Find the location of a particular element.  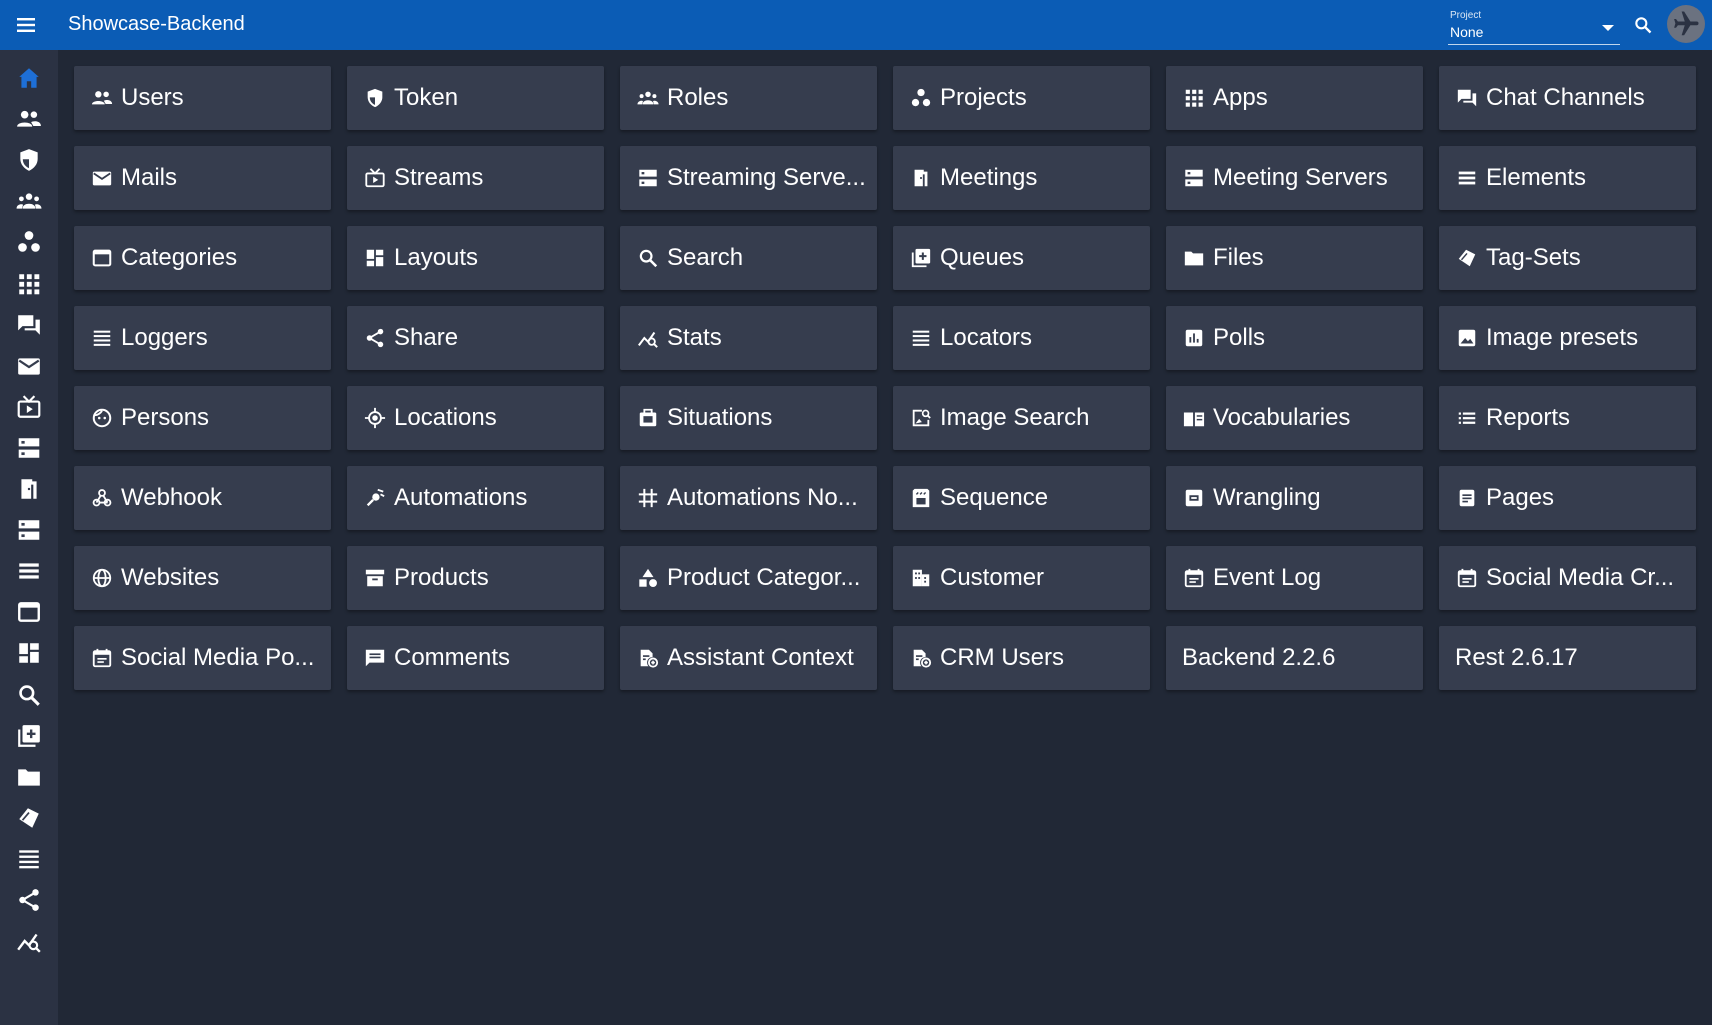

module-tile: Wrangling is located at coordinates (1294, 498).